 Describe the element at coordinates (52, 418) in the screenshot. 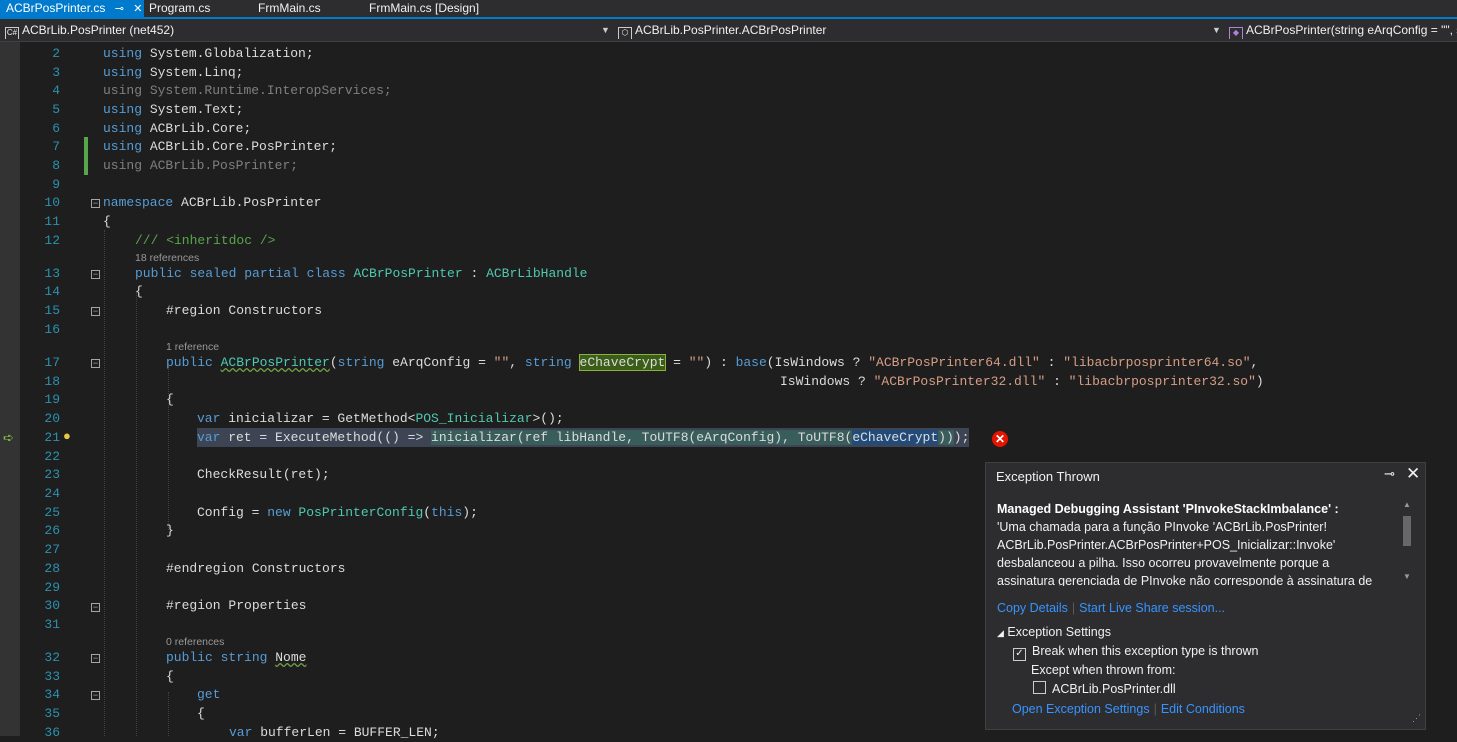

I see `line-number: 20` at that location.